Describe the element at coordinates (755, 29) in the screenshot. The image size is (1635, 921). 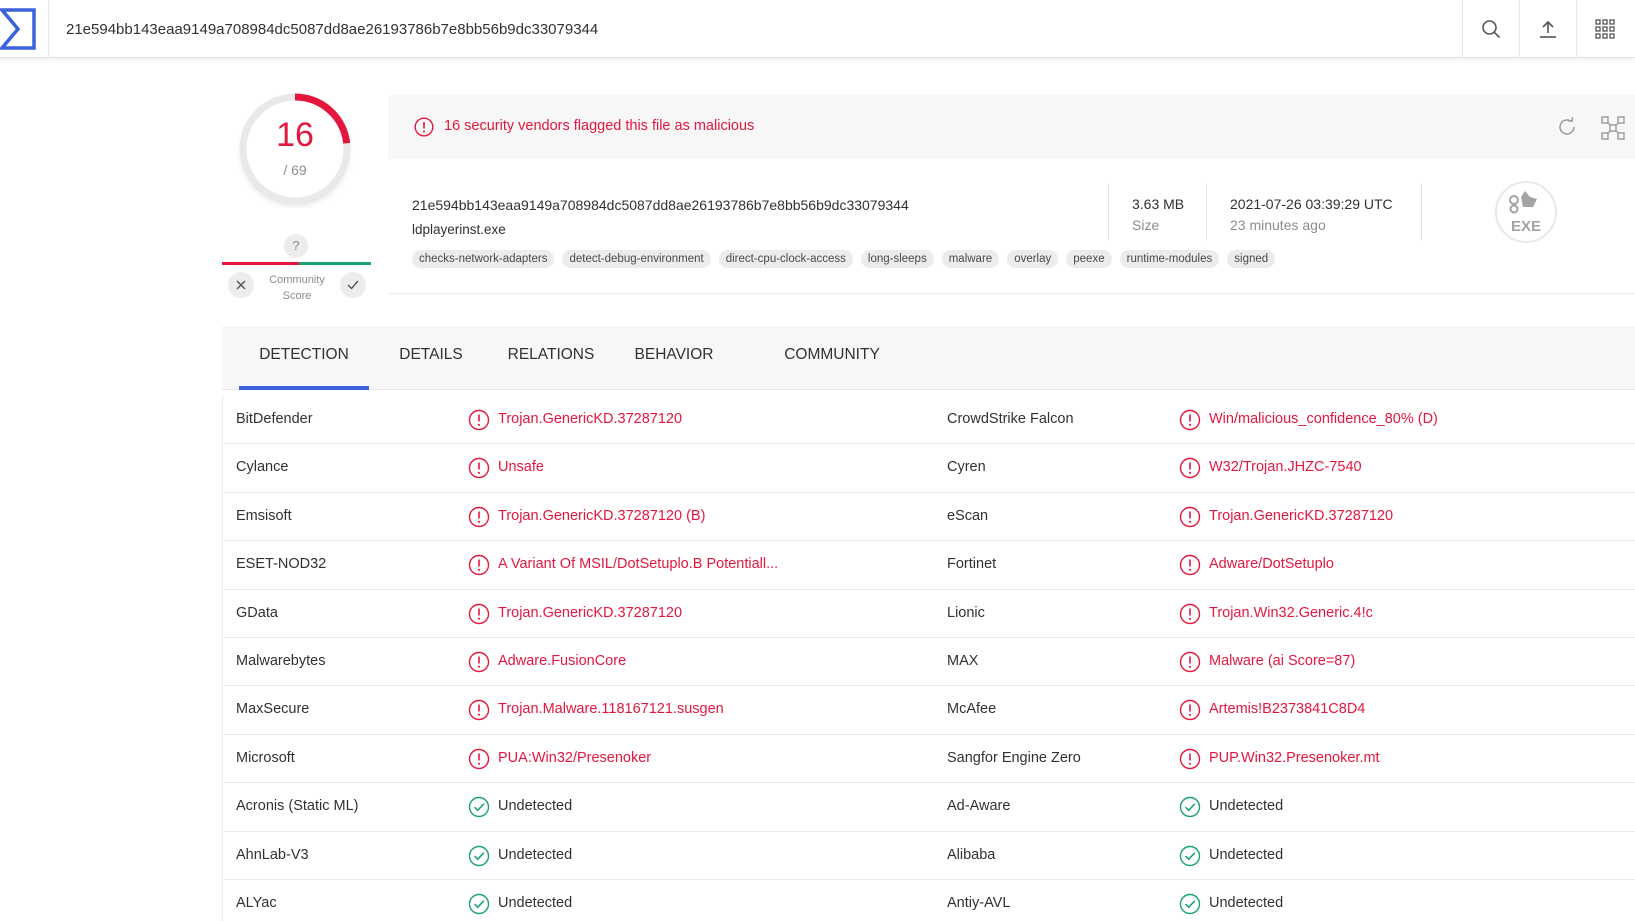
I see `search-input` at that location.